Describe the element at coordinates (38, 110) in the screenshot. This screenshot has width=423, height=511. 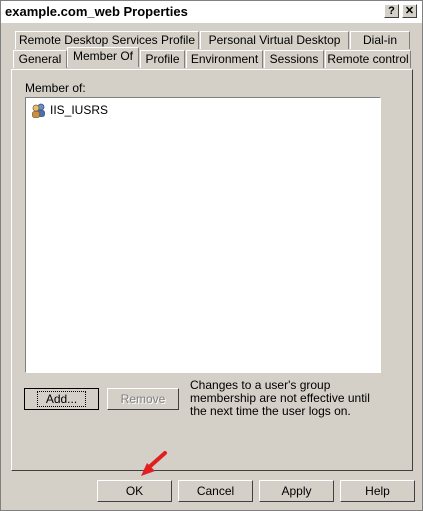
I see `group-icon` at that location.